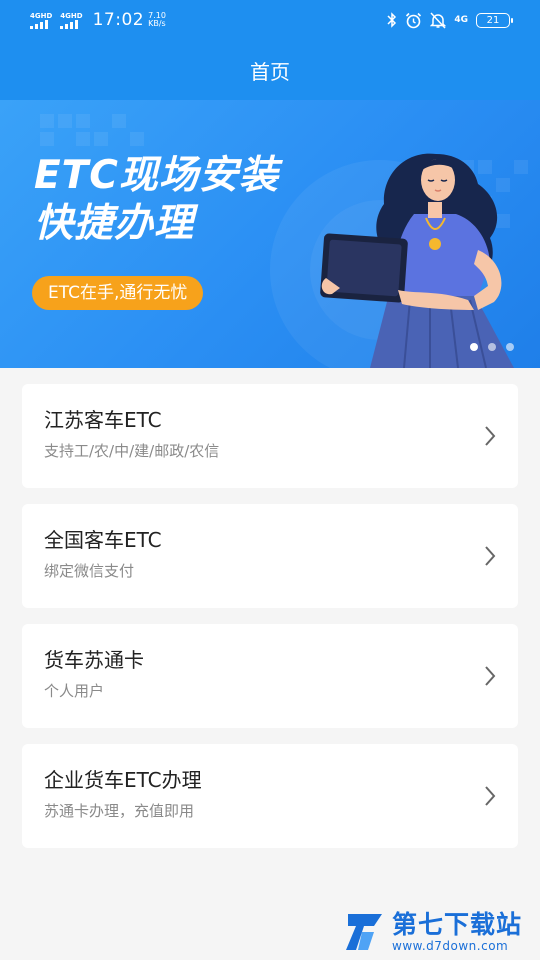 This screenshot has width=540, height=960. Describe the element at coordinates (270, 796) in the screenshot. I see `card-enterprise-truck-etc: 企业货车ETC办理 苏通卡办理，充值即用` at that location.